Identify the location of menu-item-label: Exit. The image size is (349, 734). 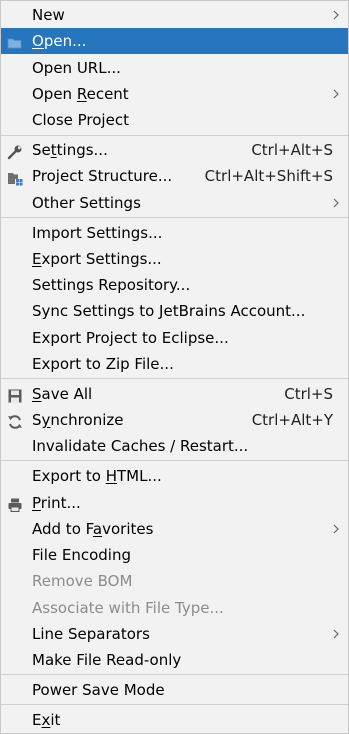
(46, 720).